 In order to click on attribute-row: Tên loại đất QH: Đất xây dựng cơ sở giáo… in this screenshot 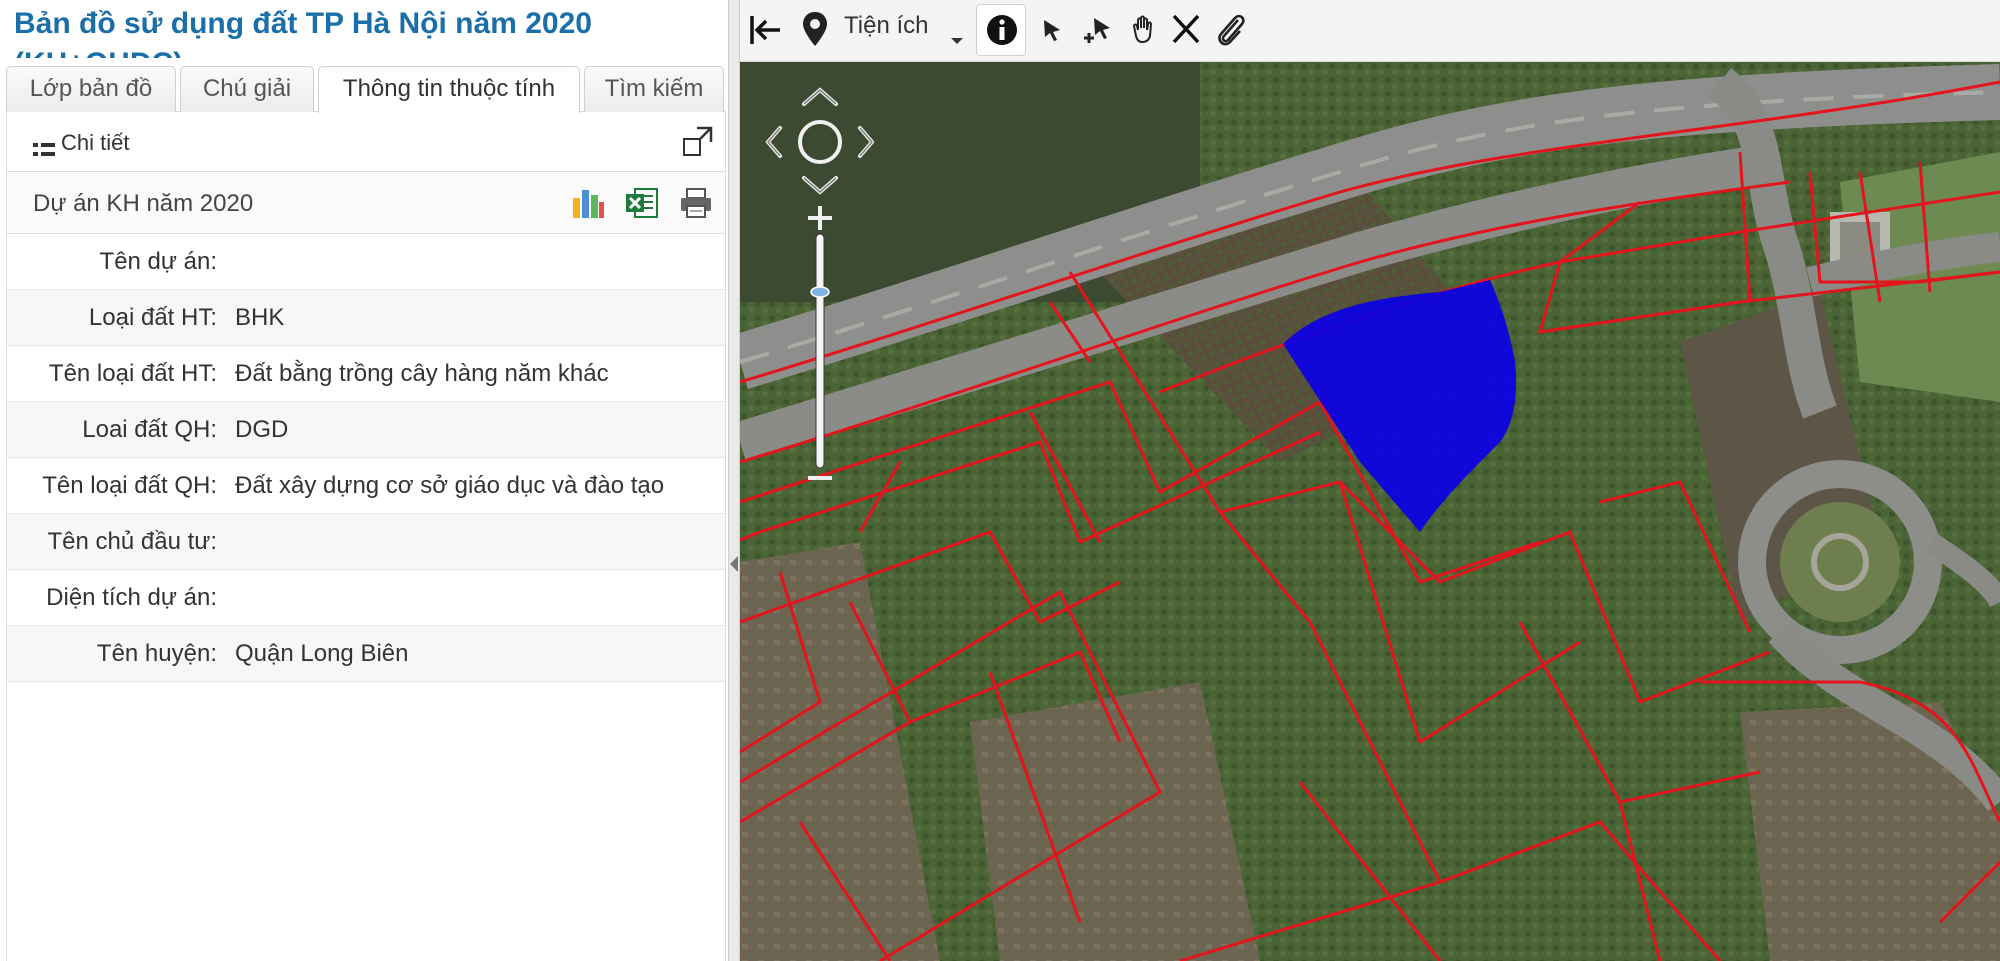, I will do `click(366, 486)`.